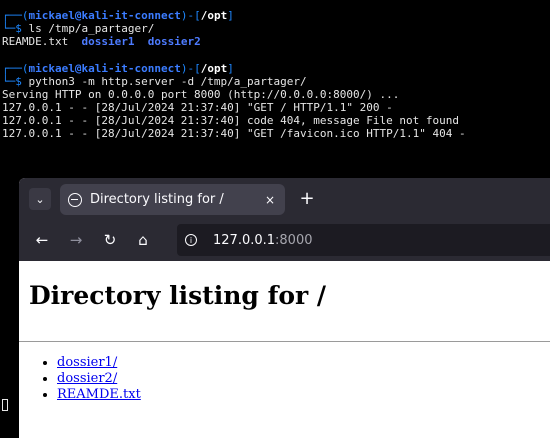 Image resolution: width=550 pixels, height=438 pixels. I want to click on back-button: ←, so click(42, 240).